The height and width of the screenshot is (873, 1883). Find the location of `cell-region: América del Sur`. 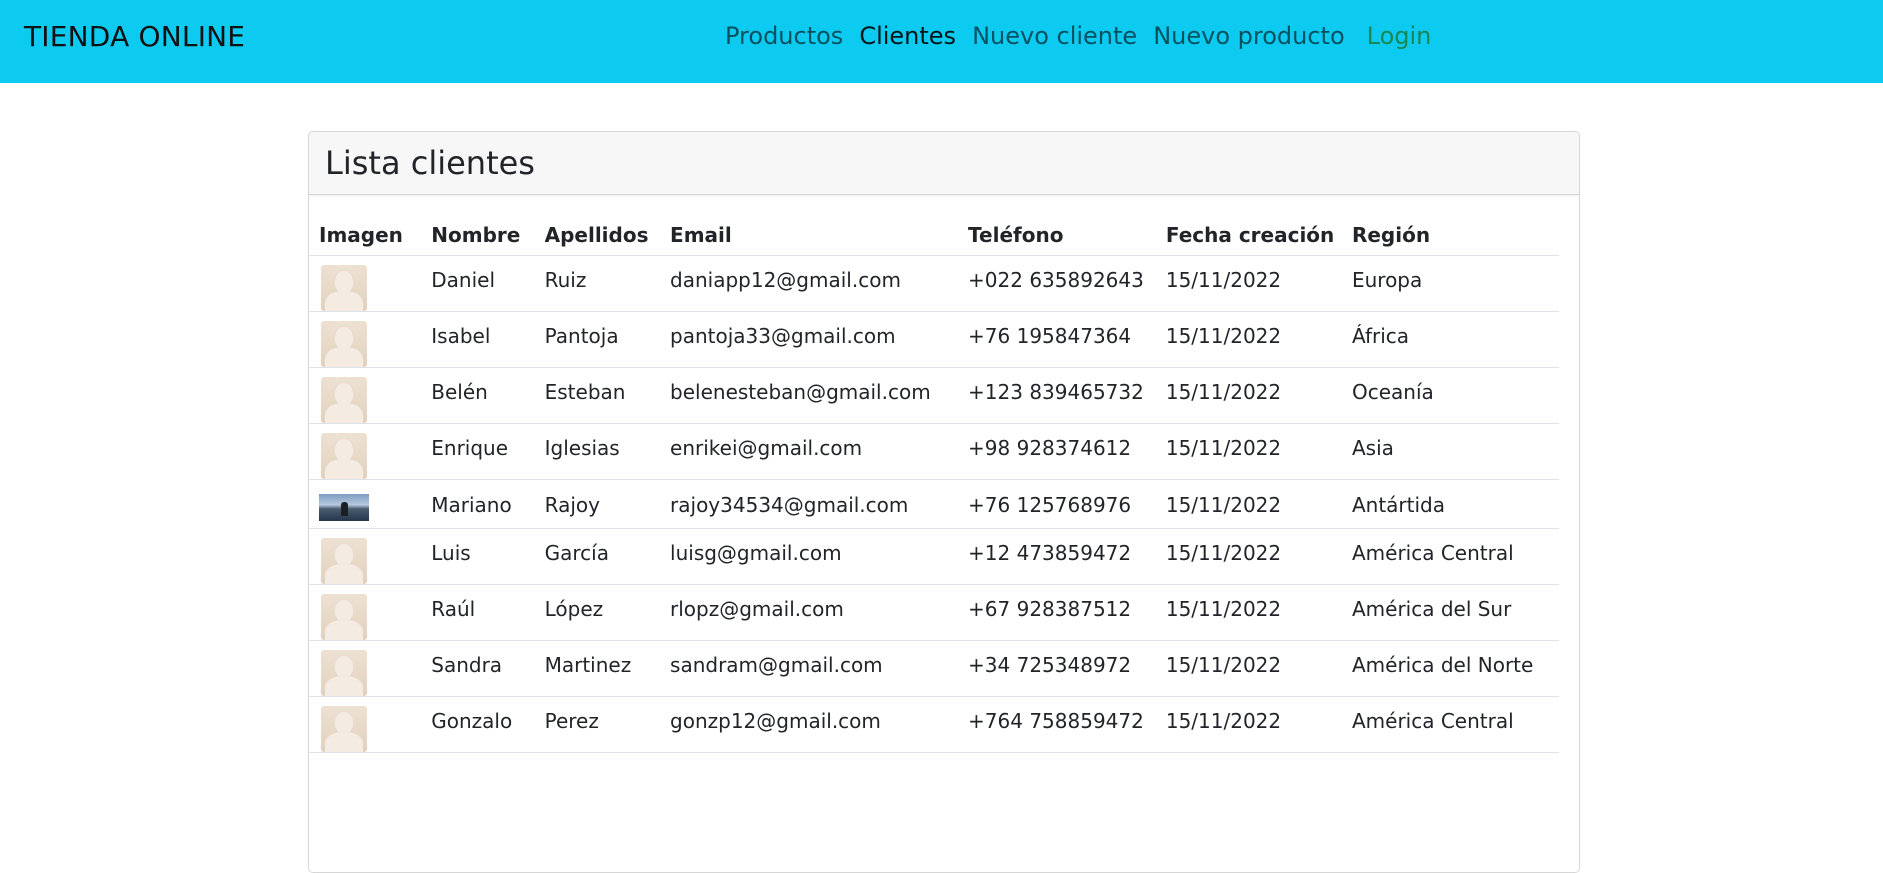

cell-region: América del Sur is located at coordinates (1455, 612).